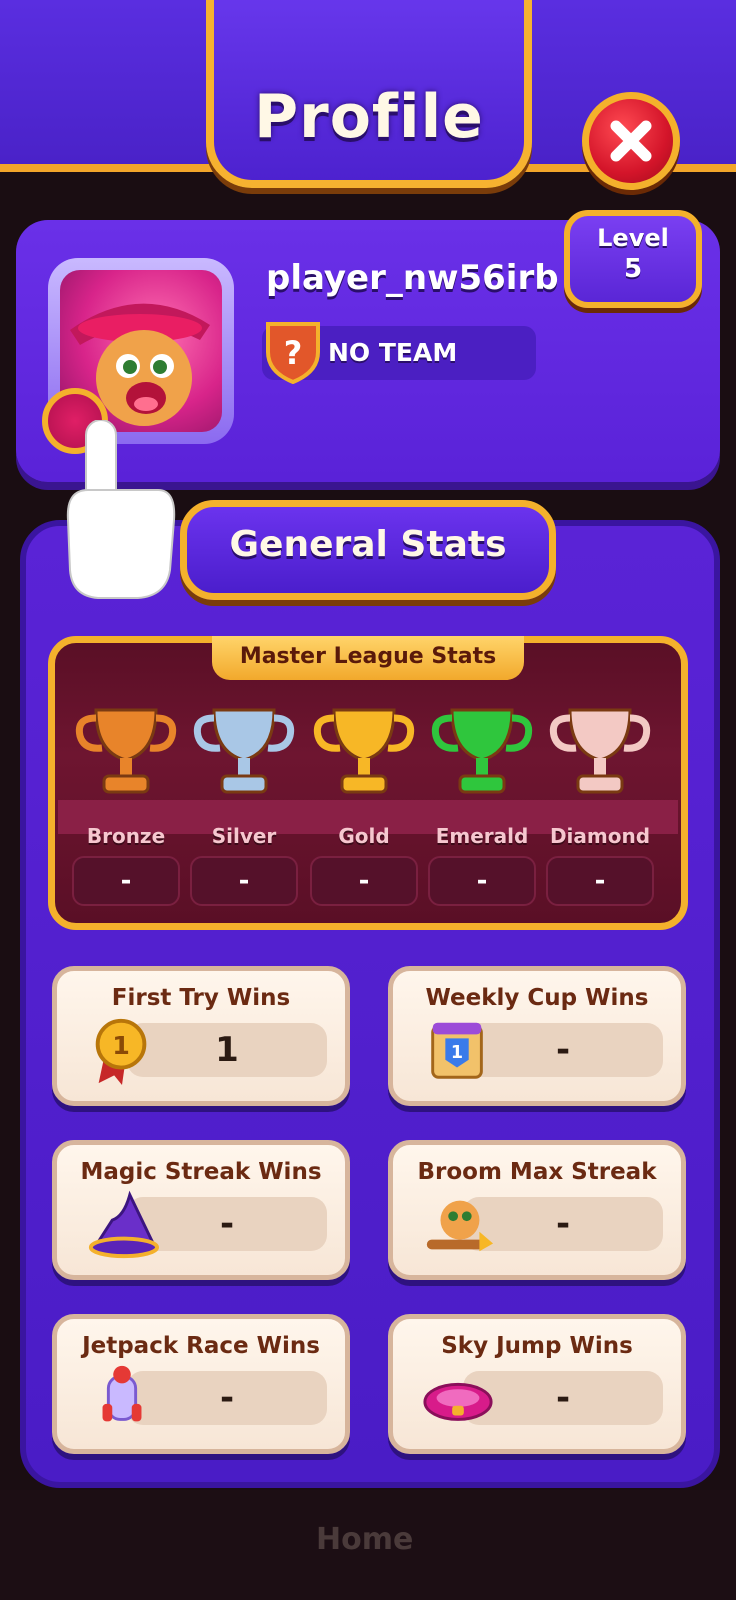 This screenshot has width=736, height=1600. I want to click on tier-name: Bronze, so click(126, 836).